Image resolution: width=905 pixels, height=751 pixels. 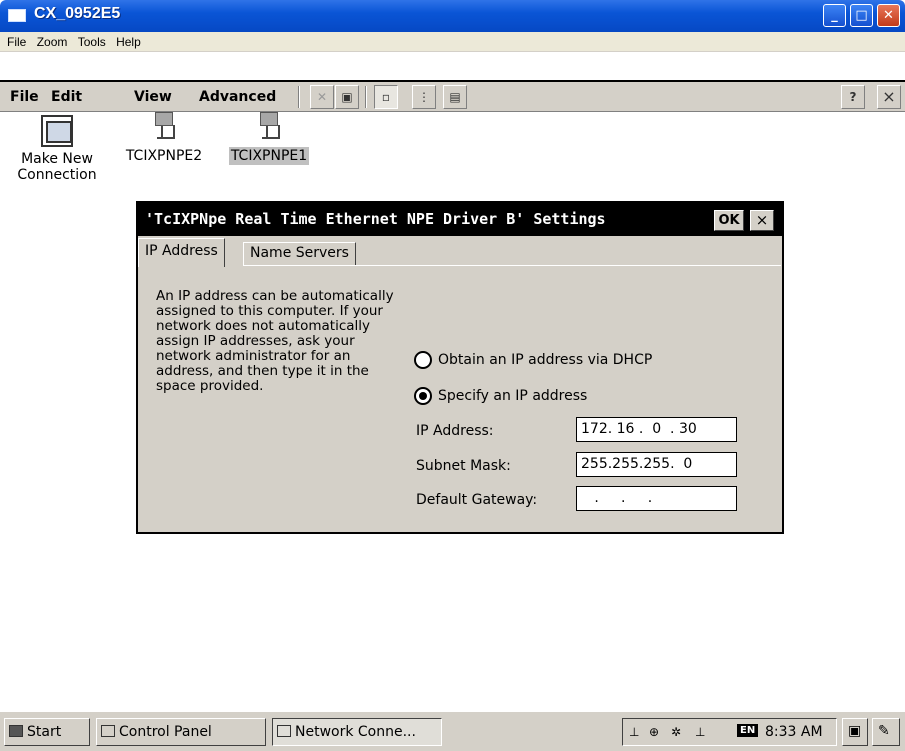 What do you see at coordinates (512, 265) in the screenshot?
I see `tab-divider` at bounding box center [512, 265].